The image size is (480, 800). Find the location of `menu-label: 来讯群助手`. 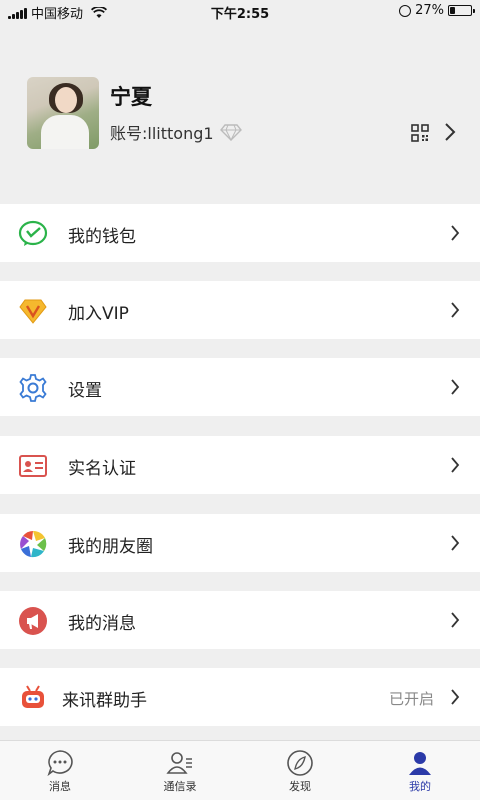

menu-label: 来讯群助手 is located at coordinates (104, 701).